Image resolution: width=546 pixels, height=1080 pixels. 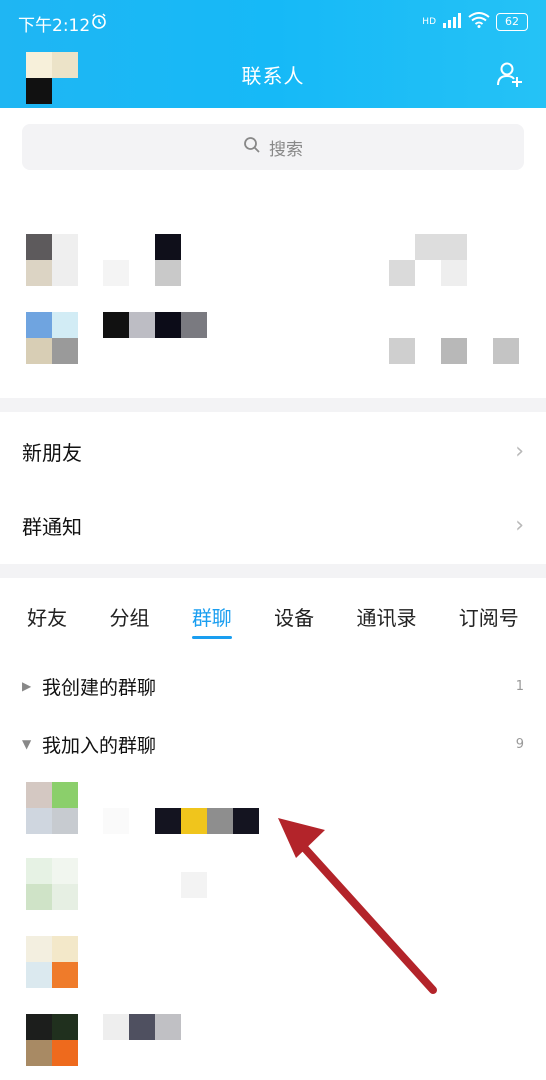 What do you see at coordinates (452, 22) in the screenshot?
I see `signal-icon` at bounding box center [452, 22].